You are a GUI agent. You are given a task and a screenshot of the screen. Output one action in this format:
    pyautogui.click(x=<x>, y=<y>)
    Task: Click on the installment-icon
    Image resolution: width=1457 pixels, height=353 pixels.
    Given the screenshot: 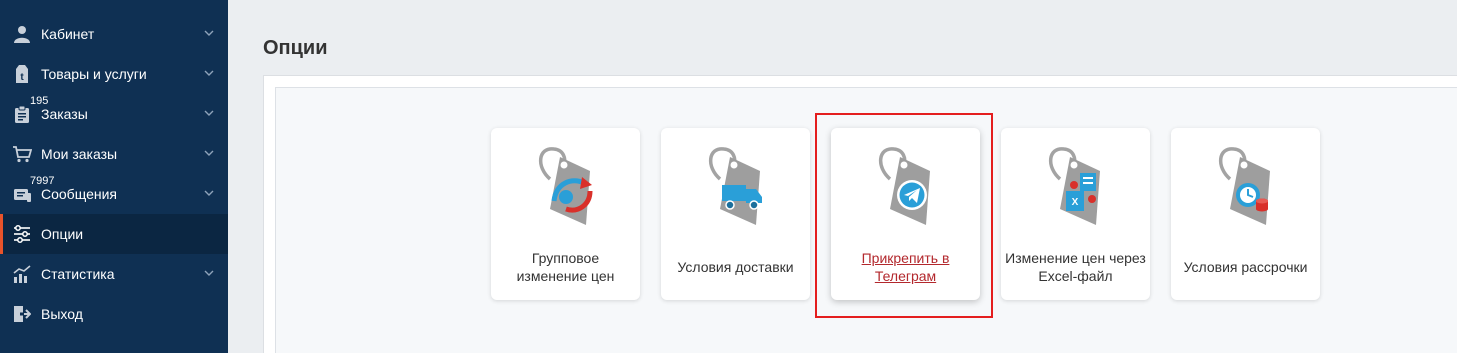 What is the action you would take?
    pyautogui.click(x=1244, y=186)
    